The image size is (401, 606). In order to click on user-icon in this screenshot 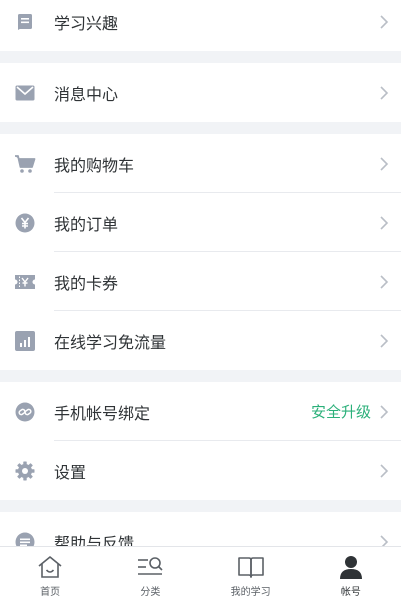, I will do `click(351, 567)`.